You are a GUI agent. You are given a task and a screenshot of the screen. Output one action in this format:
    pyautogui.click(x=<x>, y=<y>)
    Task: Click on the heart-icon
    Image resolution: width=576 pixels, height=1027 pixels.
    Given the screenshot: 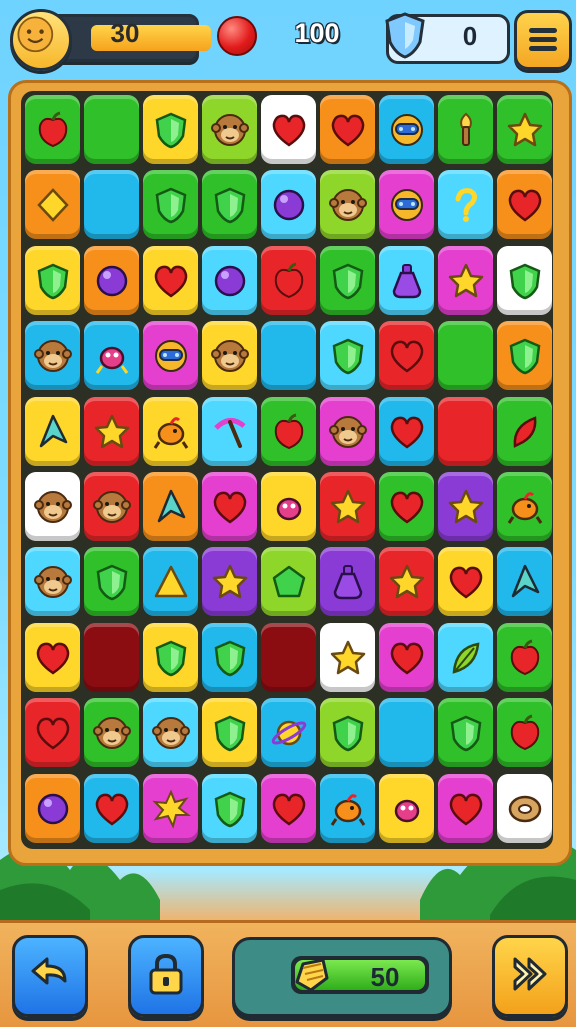 What is the action you would take?
    pyautogui.click(x=230, y=507)
    